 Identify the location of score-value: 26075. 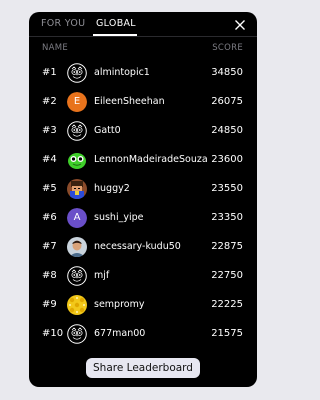
(227, 101).